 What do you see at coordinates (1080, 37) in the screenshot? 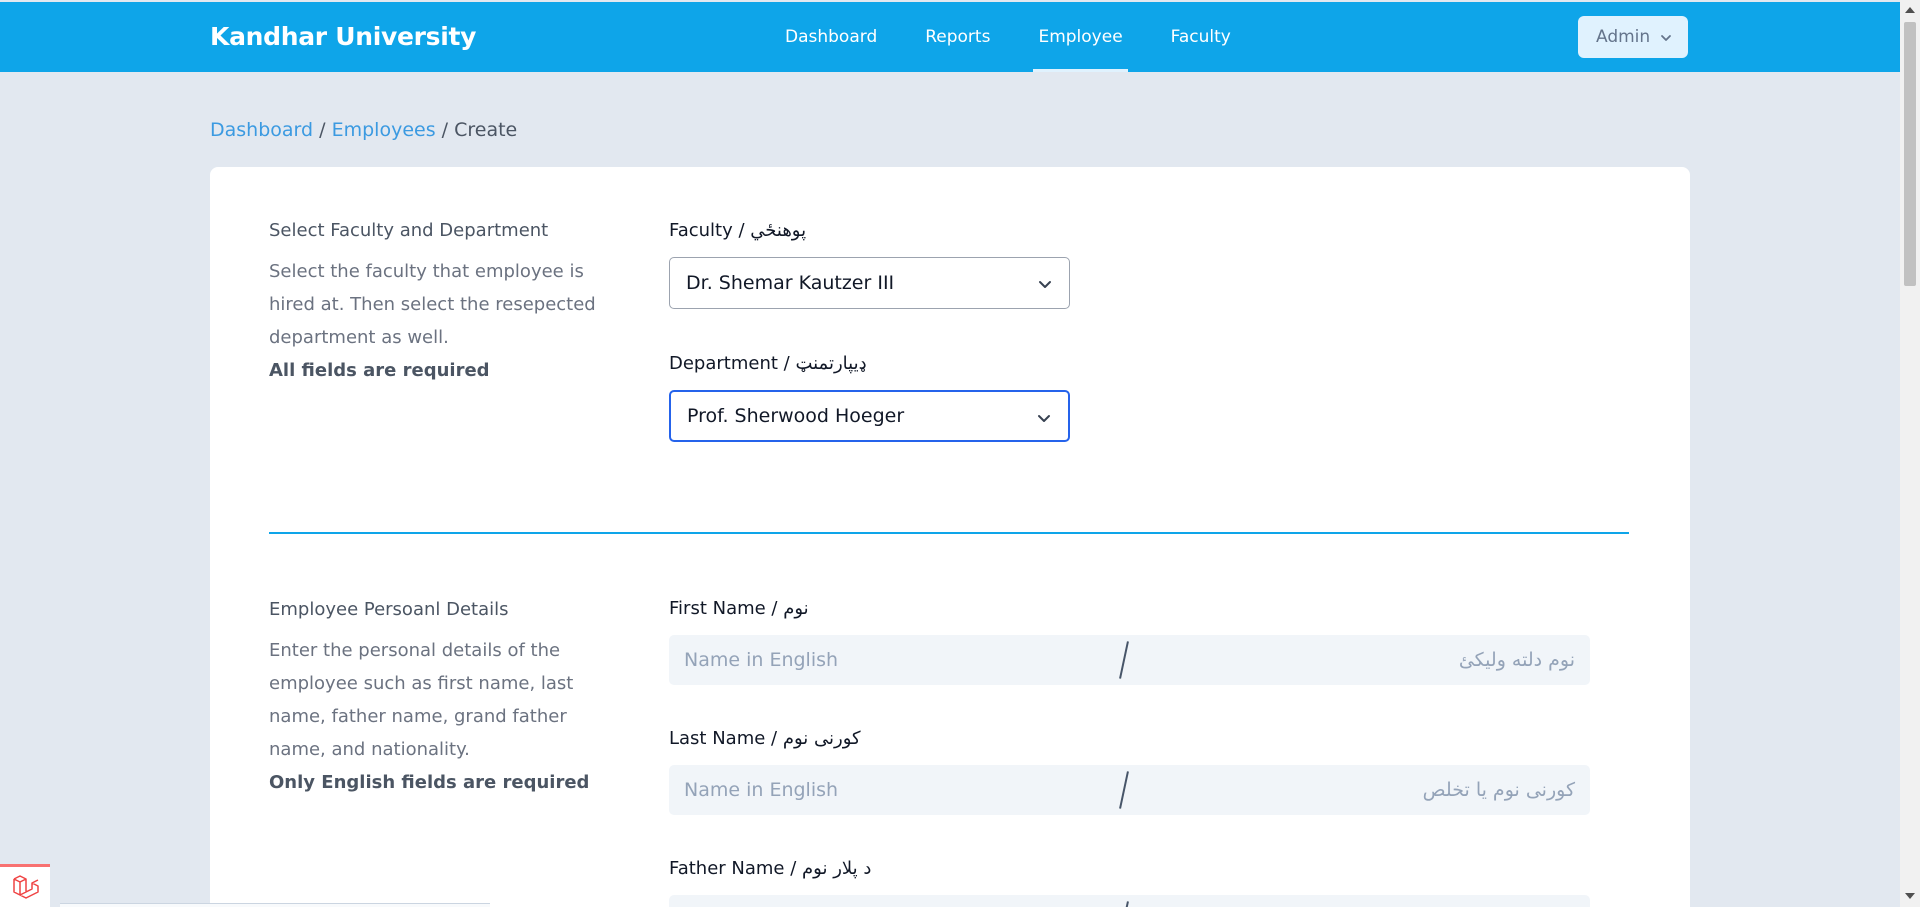
I see `nav-employee: Employee` at bounding box center [1080, 37].